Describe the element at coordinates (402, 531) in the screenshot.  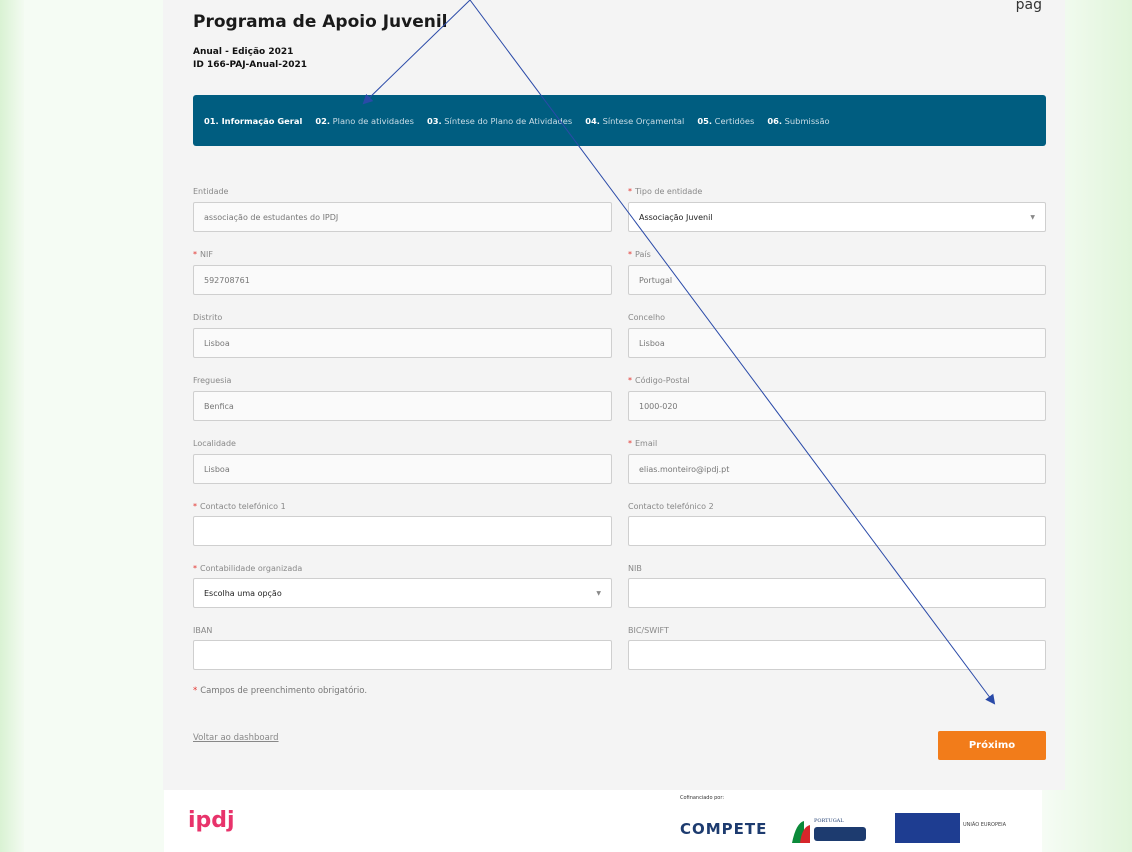
I see `contacto1-input` at that location.